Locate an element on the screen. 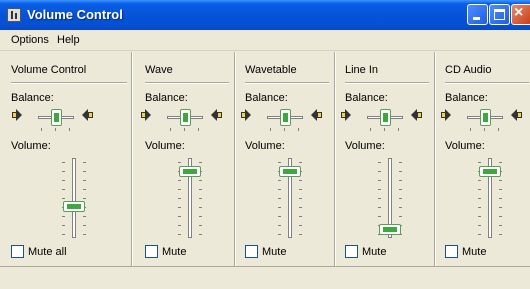 Image resolution: width=530 pixels, height=289 pixels. minimize-icon is located at coordinates (476, 18).